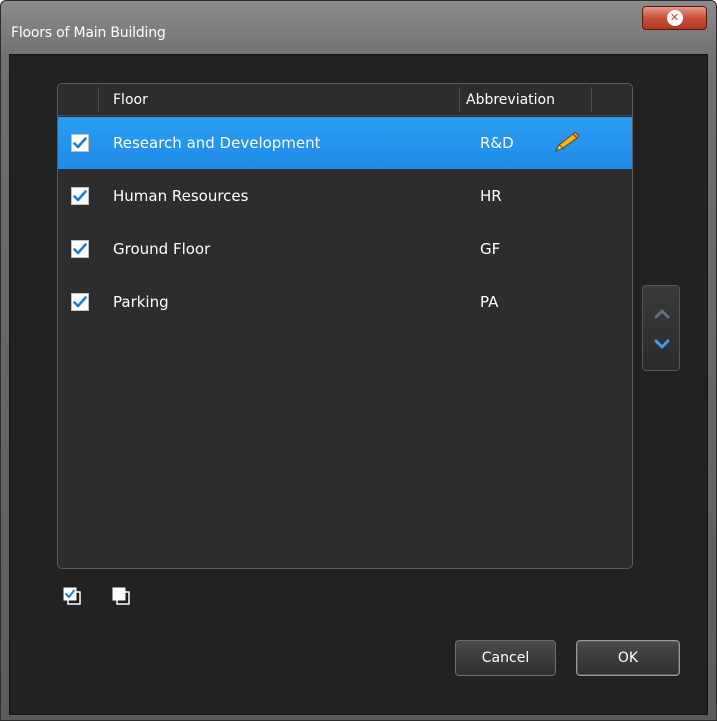 Image resolution: width=717 pixels, height=721 pixels. Describe the element at coordinates (510, 100) in the screenshot. I see `column-header-abbreviation: Abbreviation` at that location.